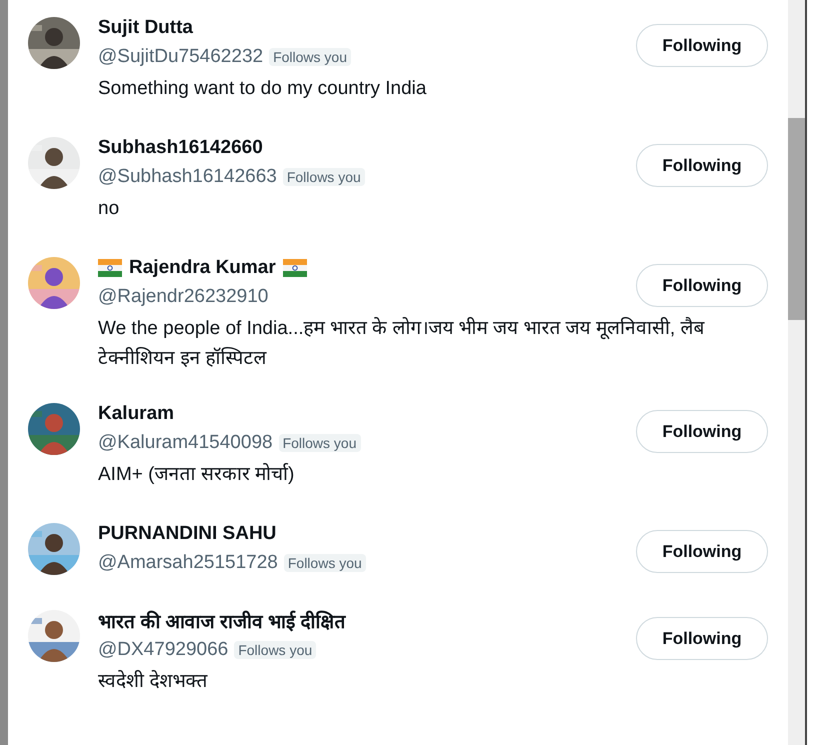 The image size is (817, 745). I want to click on user-handle: @Subhash16142663, so click(187, 177).